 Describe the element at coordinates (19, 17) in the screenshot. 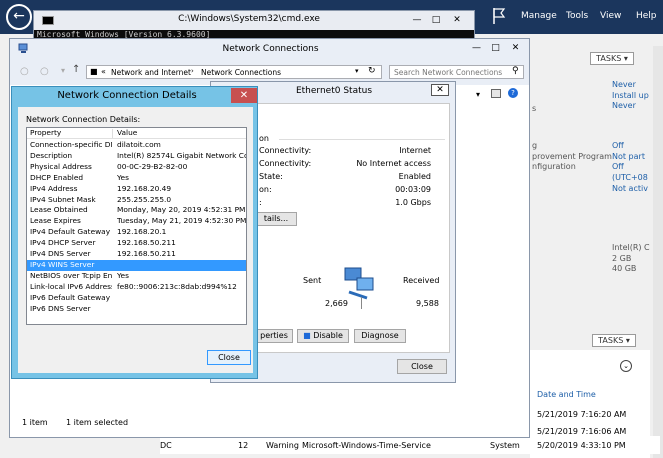

I see `back-arrow-icon: ←` at that location.